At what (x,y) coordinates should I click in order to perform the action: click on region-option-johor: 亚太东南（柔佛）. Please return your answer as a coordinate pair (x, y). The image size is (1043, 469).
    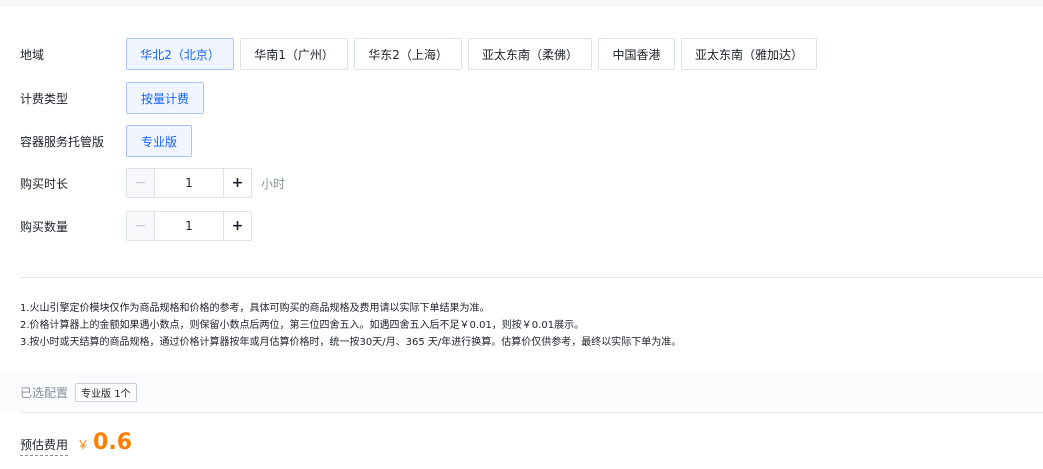
    Looking at the image, I should click on (530, 54).